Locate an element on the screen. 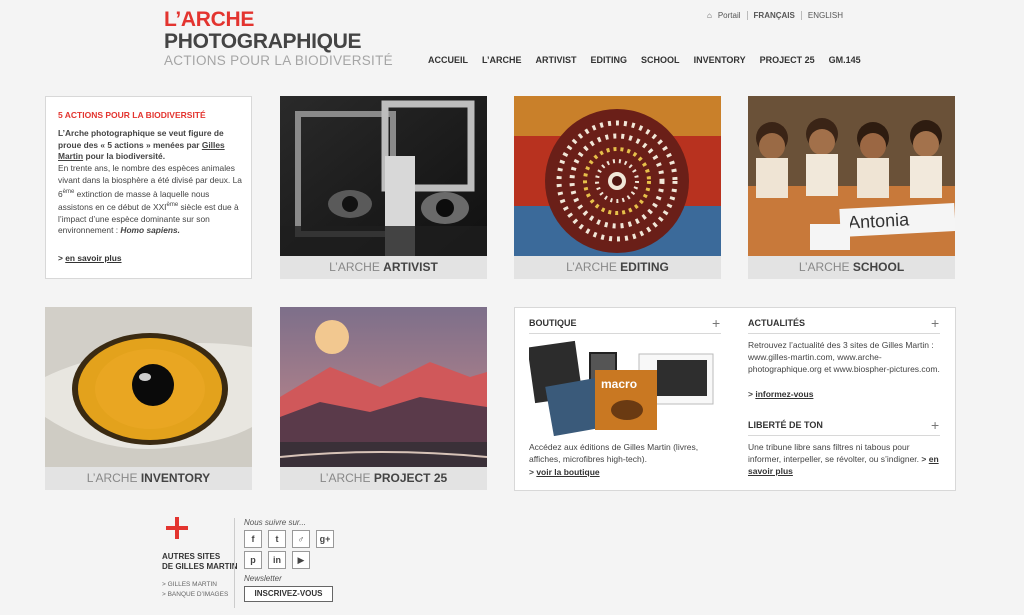  google-plus-icon: g+ is located at coordinates (325, 539).